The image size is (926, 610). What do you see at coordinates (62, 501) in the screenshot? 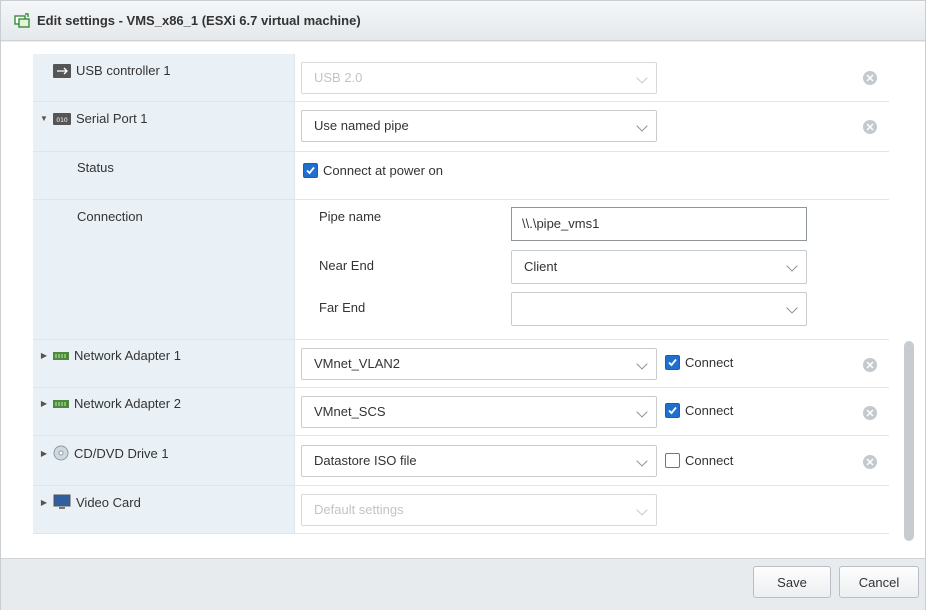
I see `video-card-icon` at bounding box center [62, 501].